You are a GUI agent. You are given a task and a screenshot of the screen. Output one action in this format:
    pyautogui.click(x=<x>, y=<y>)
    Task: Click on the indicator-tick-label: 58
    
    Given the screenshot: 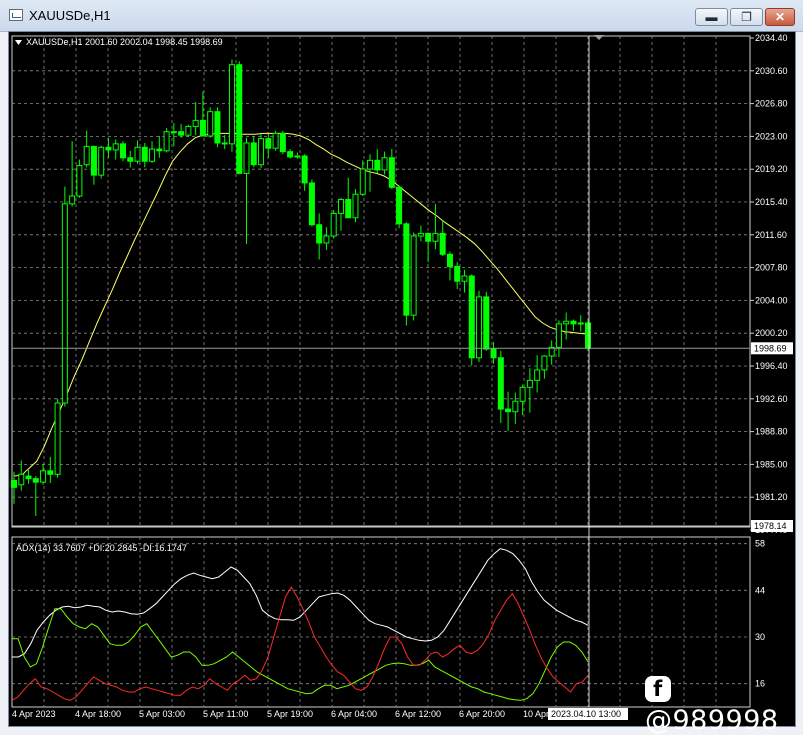 What is the action you would take?
    pyautogui.click(x=760, y=544)
    